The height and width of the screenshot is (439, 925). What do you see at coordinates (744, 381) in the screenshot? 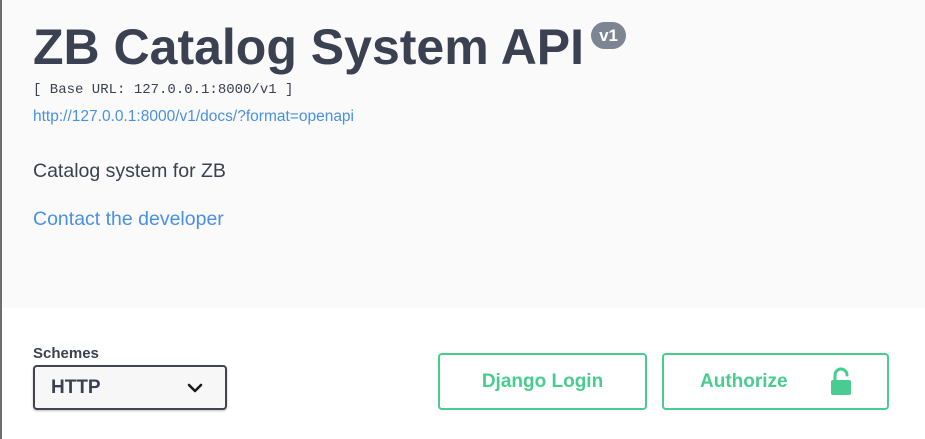
I see `authorize-label: Authorize` at bounding box center [744, 381].